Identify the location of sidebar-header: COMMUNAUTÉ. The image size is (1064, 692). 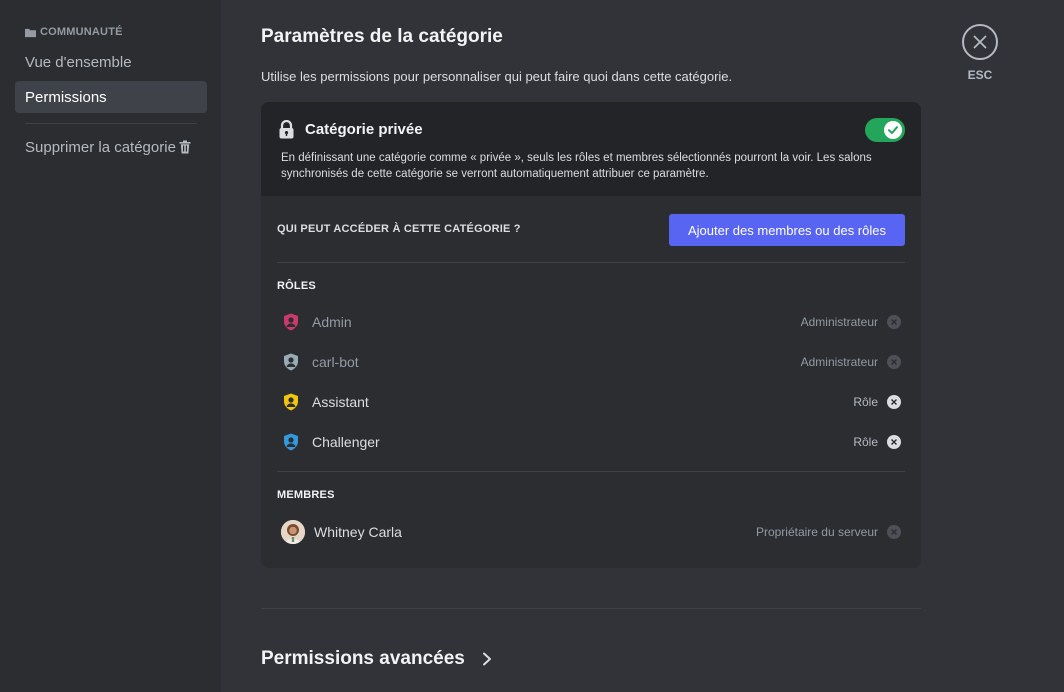
(74, 32).